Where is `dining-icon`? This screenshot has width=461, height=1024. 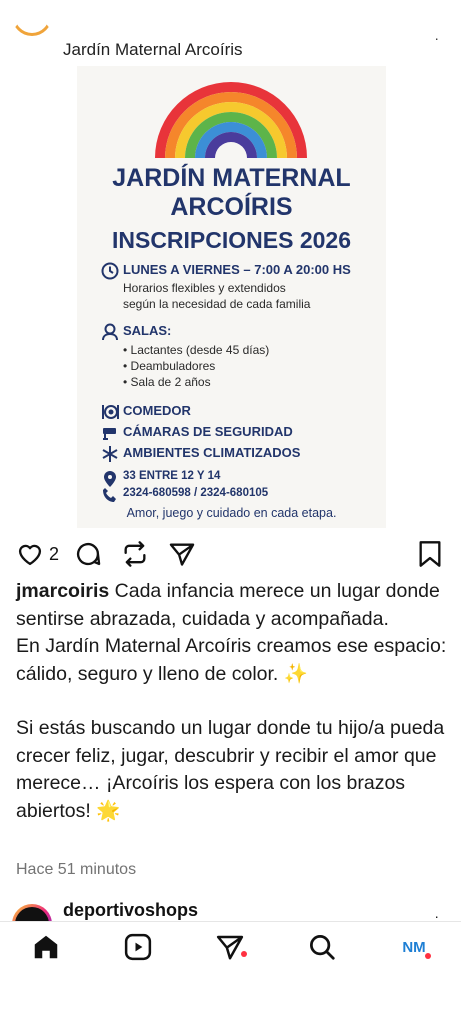 dining-icon is located at coordinates (110, 412).